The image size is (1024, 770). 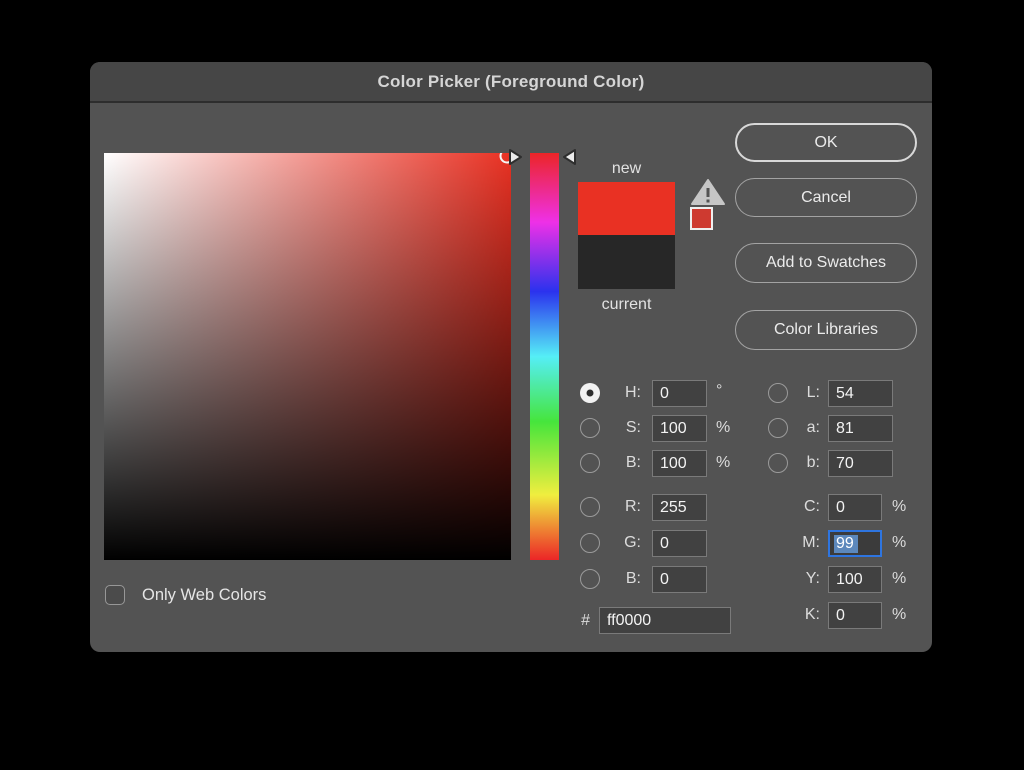 What do you see at coordinates (115, 595) in the screenshot?
I see `only-web-colors-checkbox` at bounding box center [115, 595].